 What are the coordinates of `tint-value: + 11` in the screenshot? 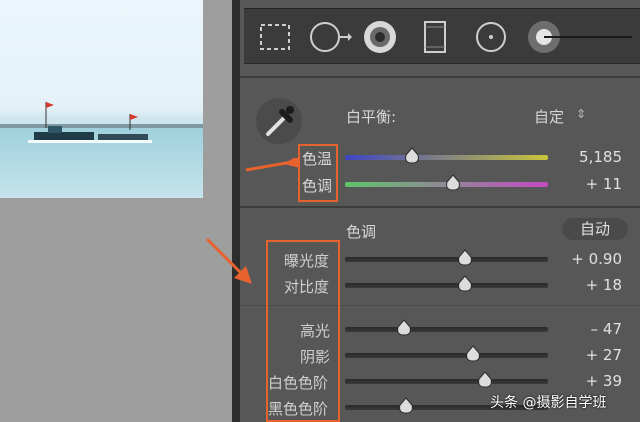 It's located at (604, 184).